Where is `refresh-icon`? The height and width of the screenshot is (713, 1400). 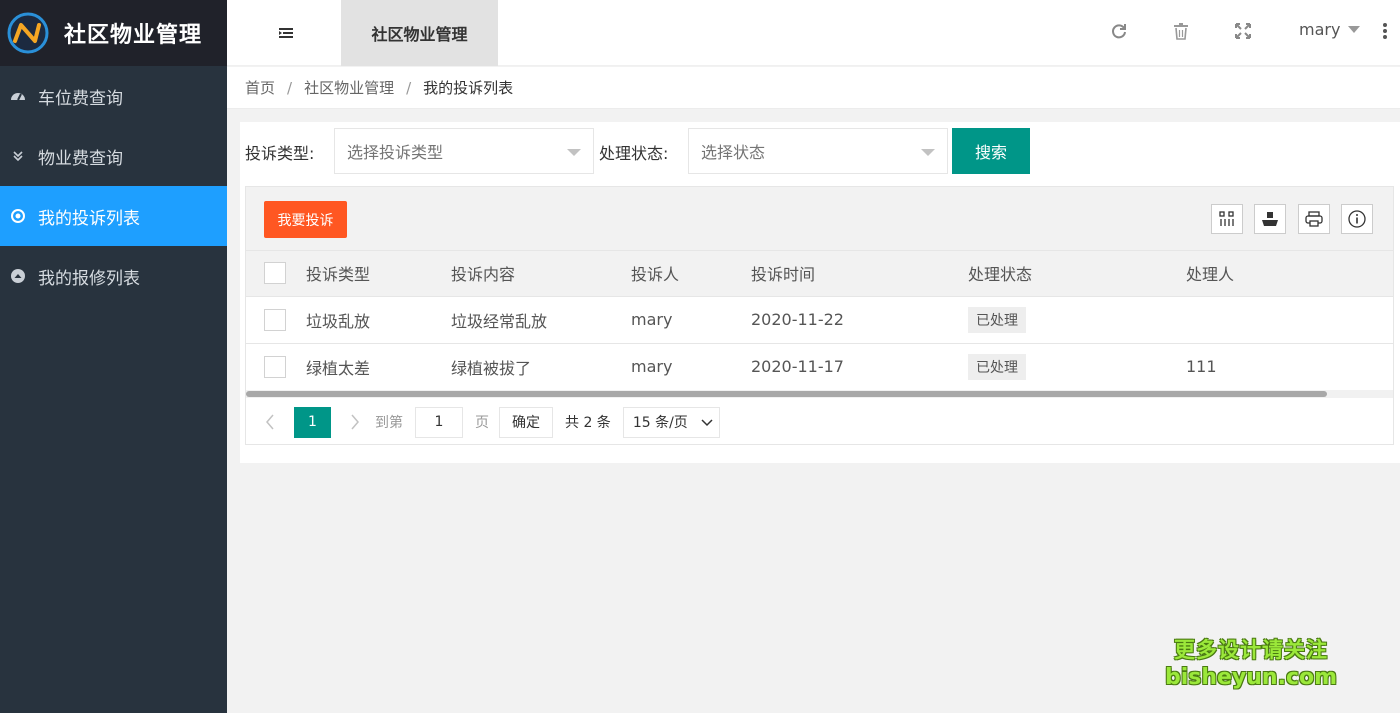
refresh-icon is located at coordinates (1119, 31).